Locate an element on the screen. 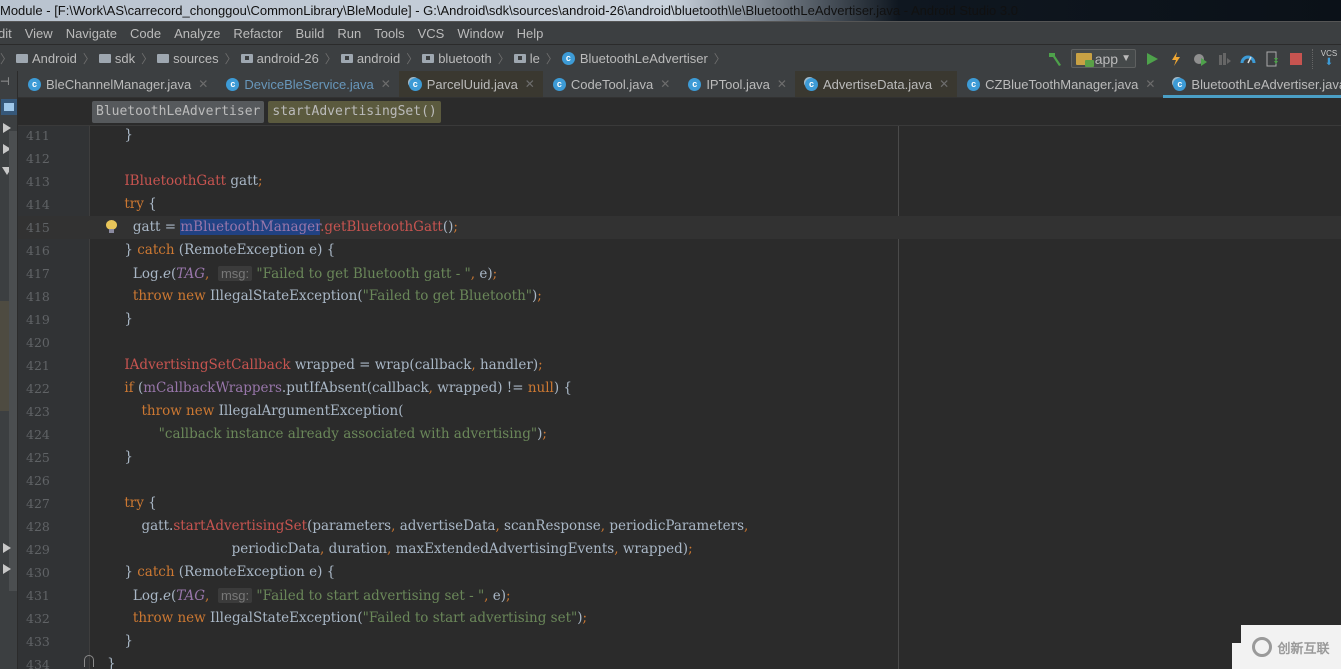  main-toolbar: app ▼ VCS ⬇ is located at coordinates (1192, 58).